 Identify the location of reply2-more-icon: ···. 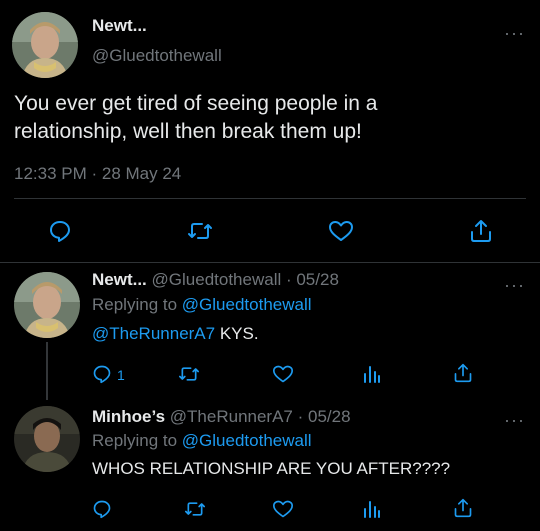
(514, 420).